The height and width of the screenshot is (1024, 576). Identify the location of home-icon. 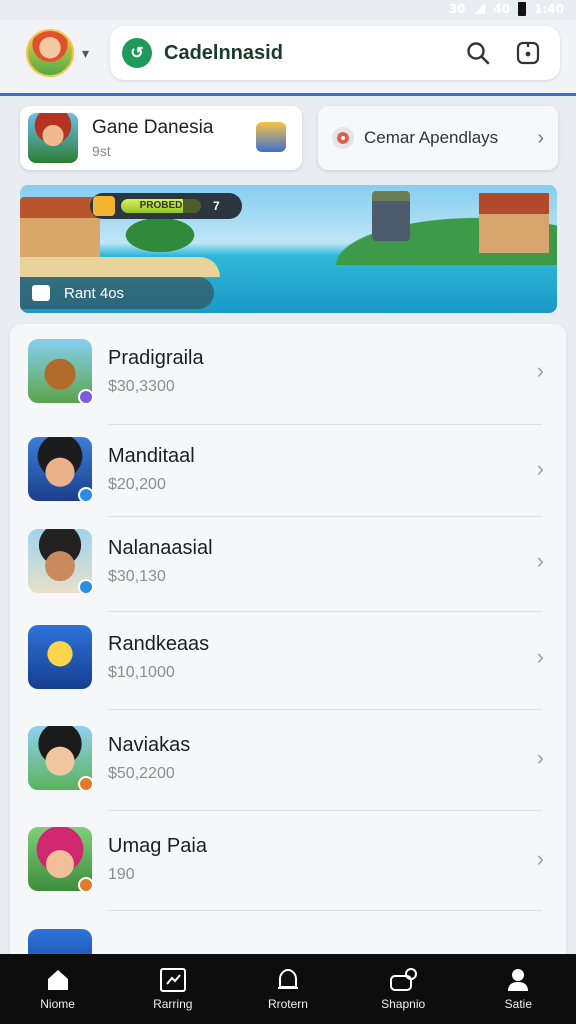
(57, 980).